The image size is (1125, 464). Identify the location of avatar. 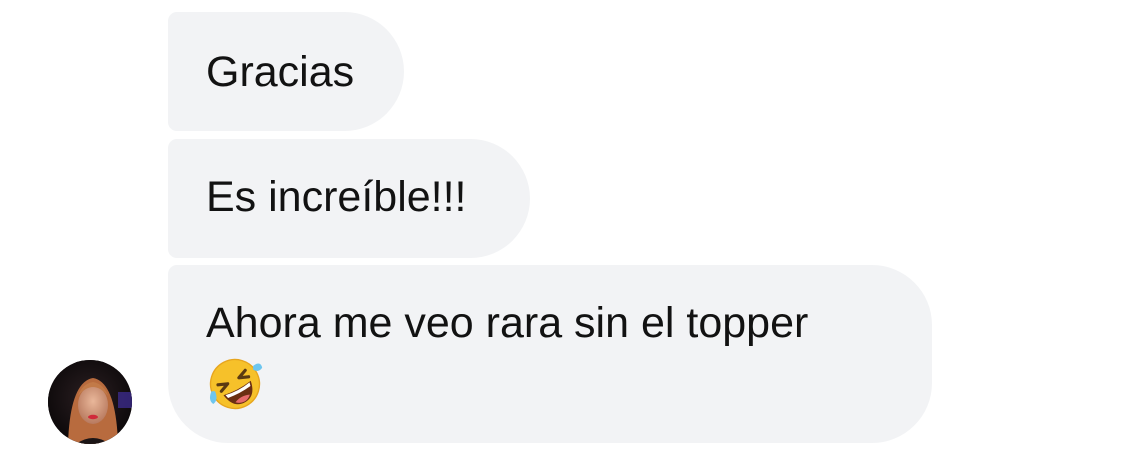
(90, 402).